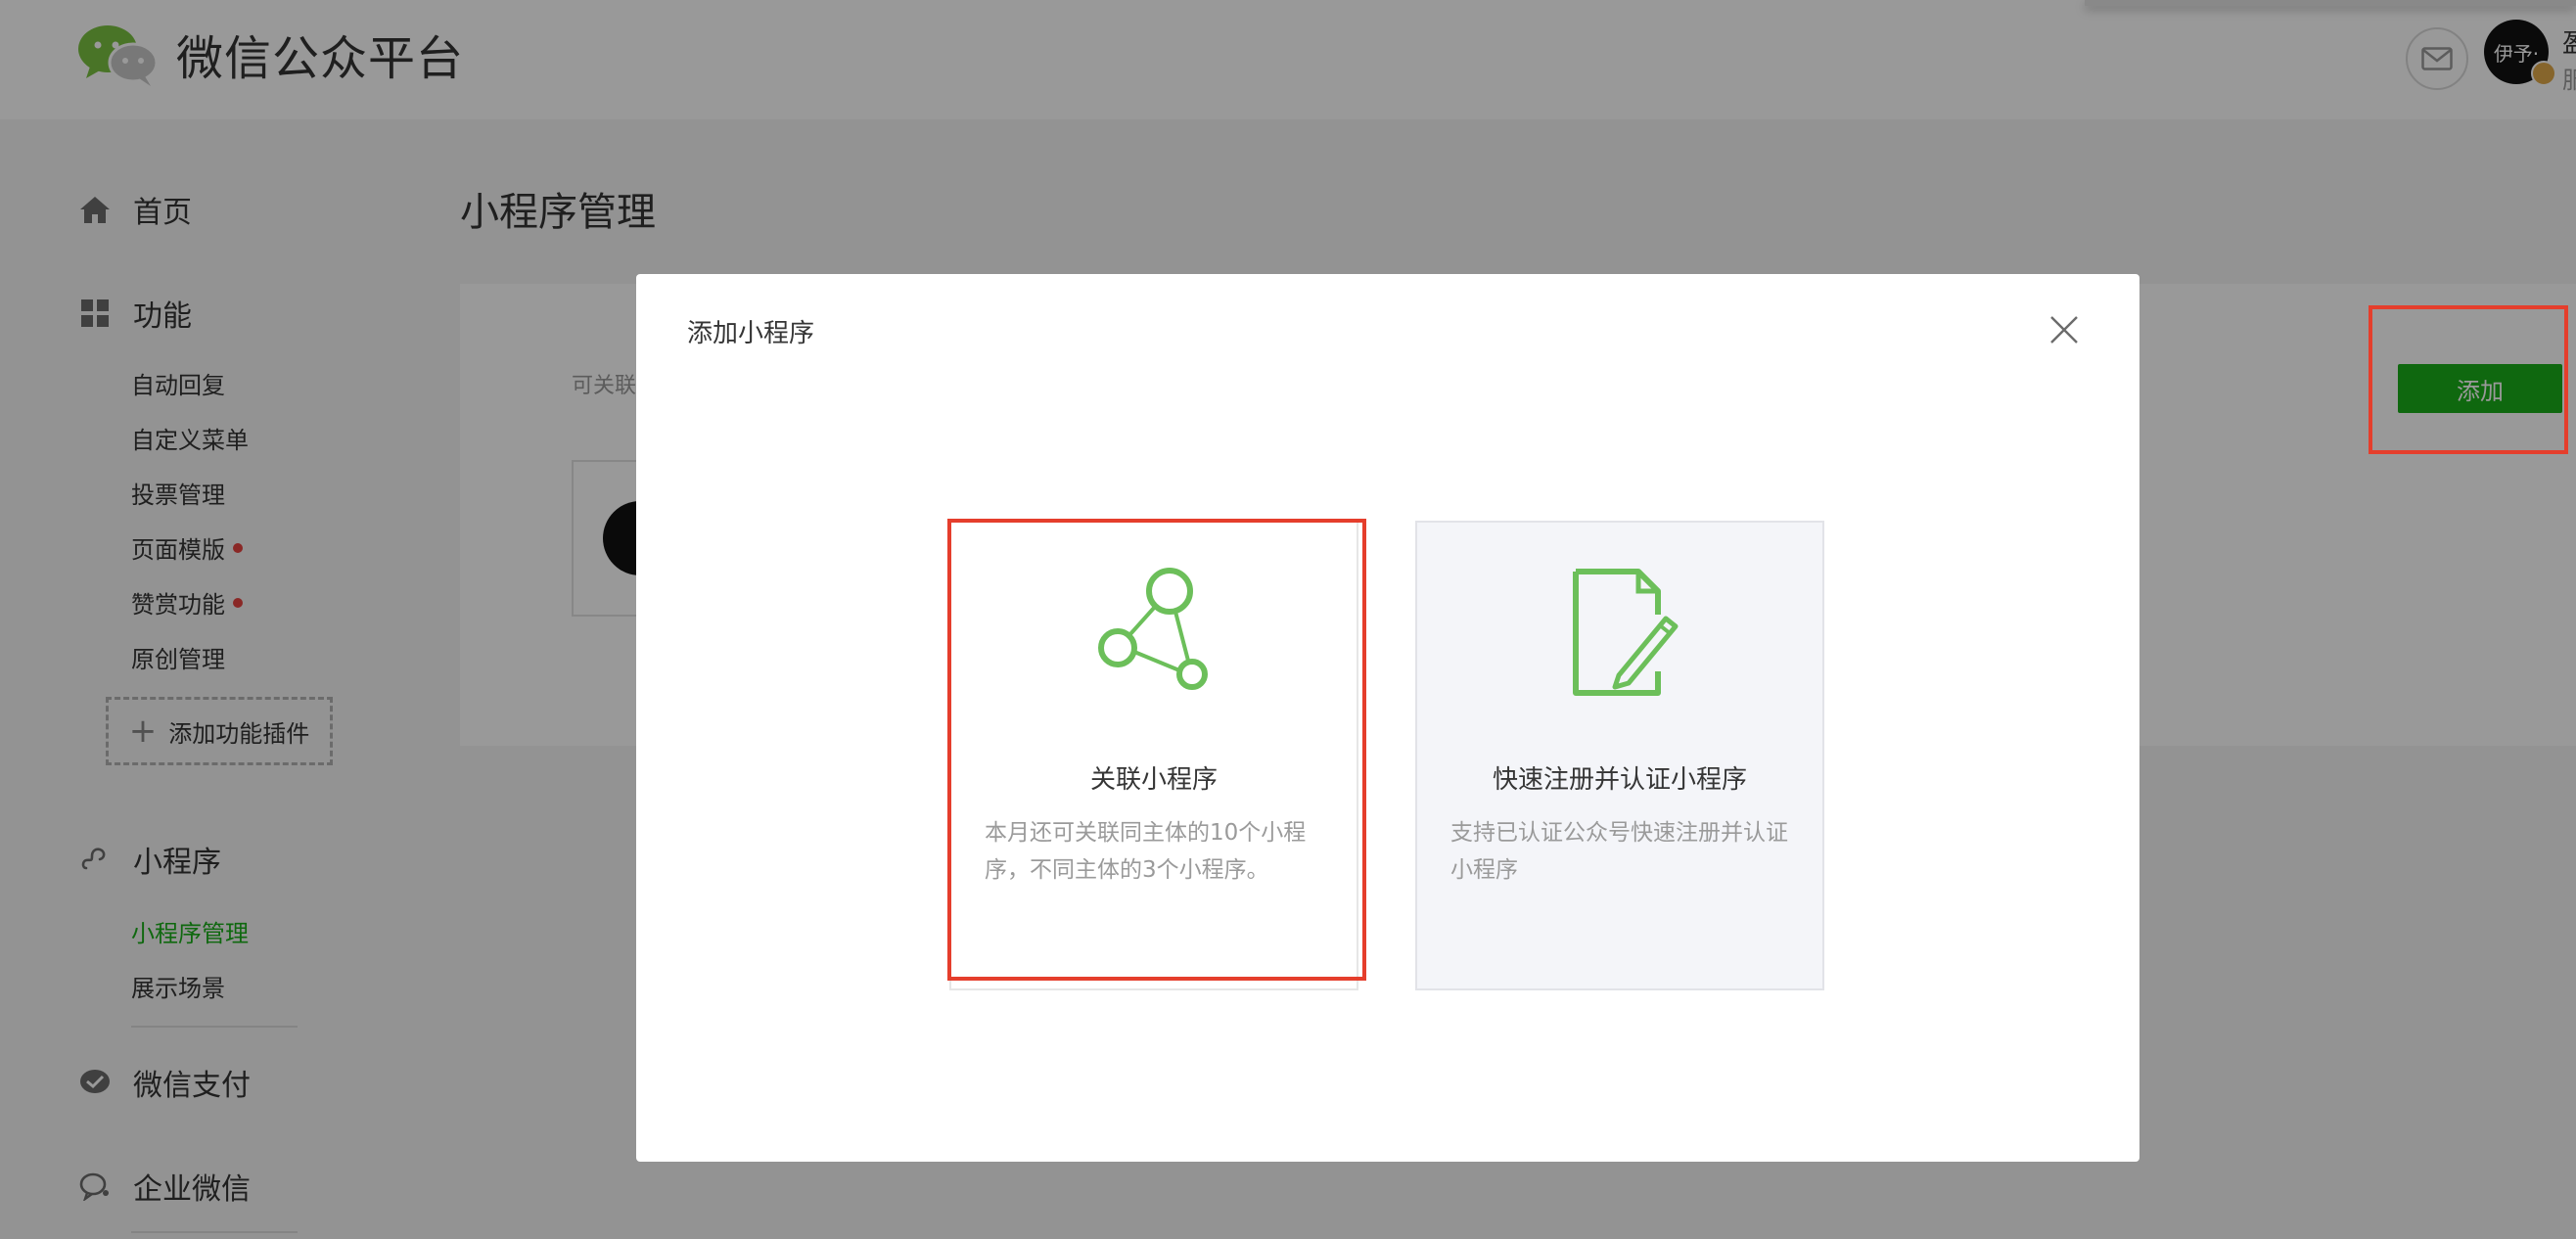  I want to click on link-option-highlight-box, so click(1156, 750).